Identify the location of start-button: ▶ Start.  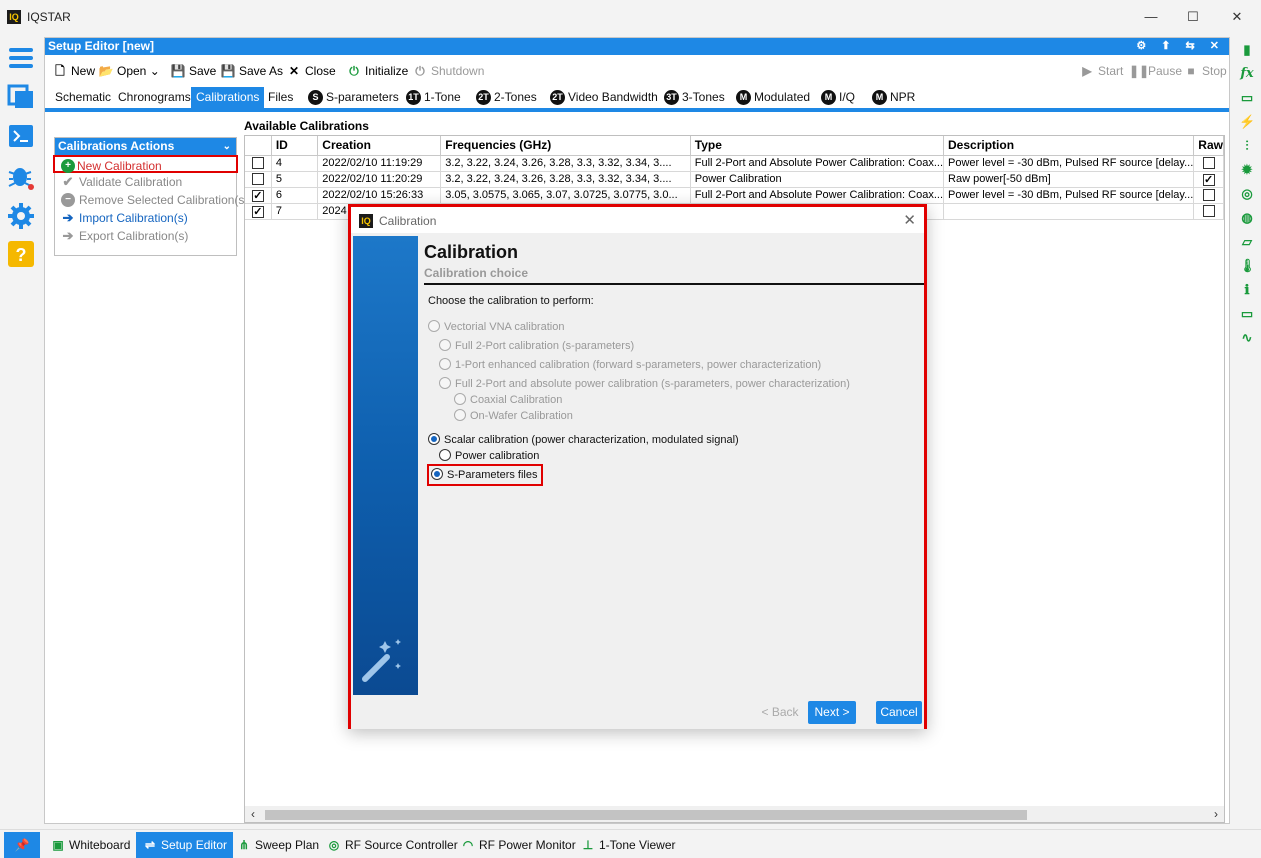
(1101, 71).